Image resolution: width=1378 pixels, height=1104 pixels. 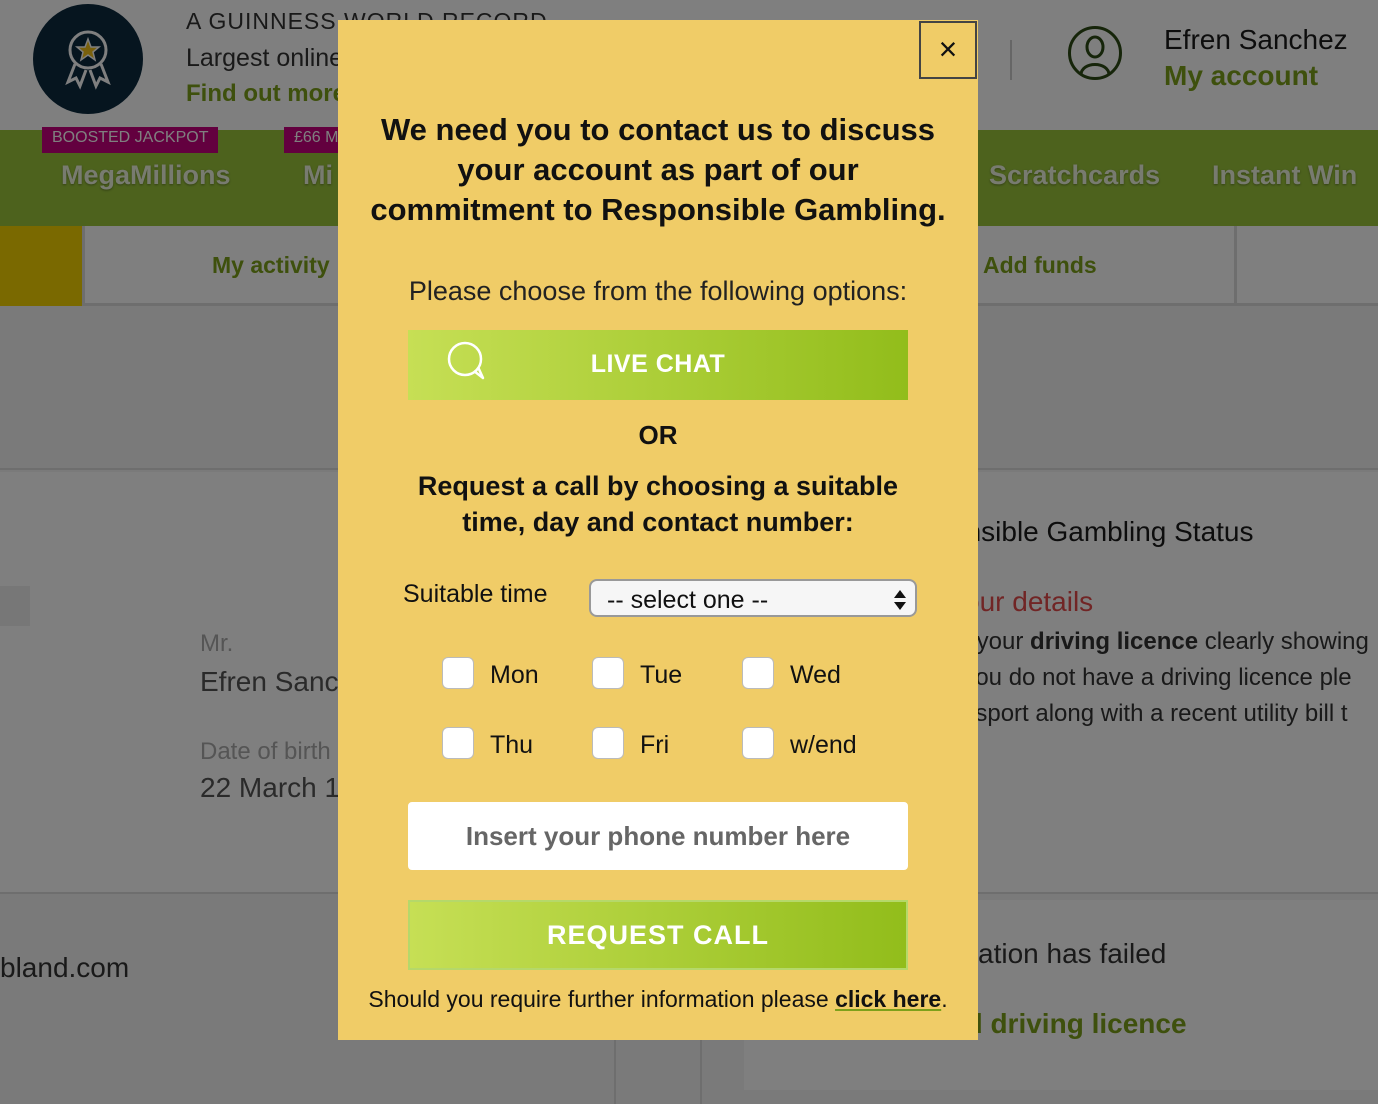 I want to click on or-separator: OR, so click(x=658, y=435).